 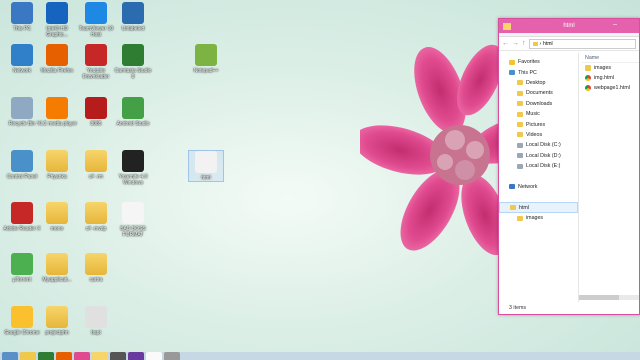 I want to click on taskbar-app-dark, so click(x=118, y=356).